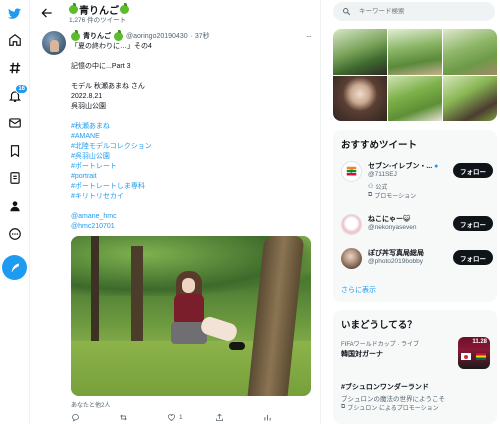 The image size is (500, 424). Describe the element at coordinates (95, 417) in the screenshot. I see `reply-button` at that location.